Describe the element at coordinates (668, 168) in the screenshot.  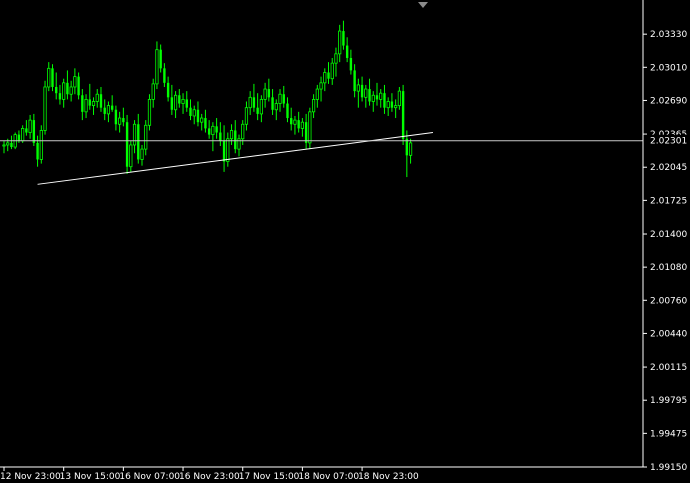
I see `price-tick-label: 2.02045` at that location.